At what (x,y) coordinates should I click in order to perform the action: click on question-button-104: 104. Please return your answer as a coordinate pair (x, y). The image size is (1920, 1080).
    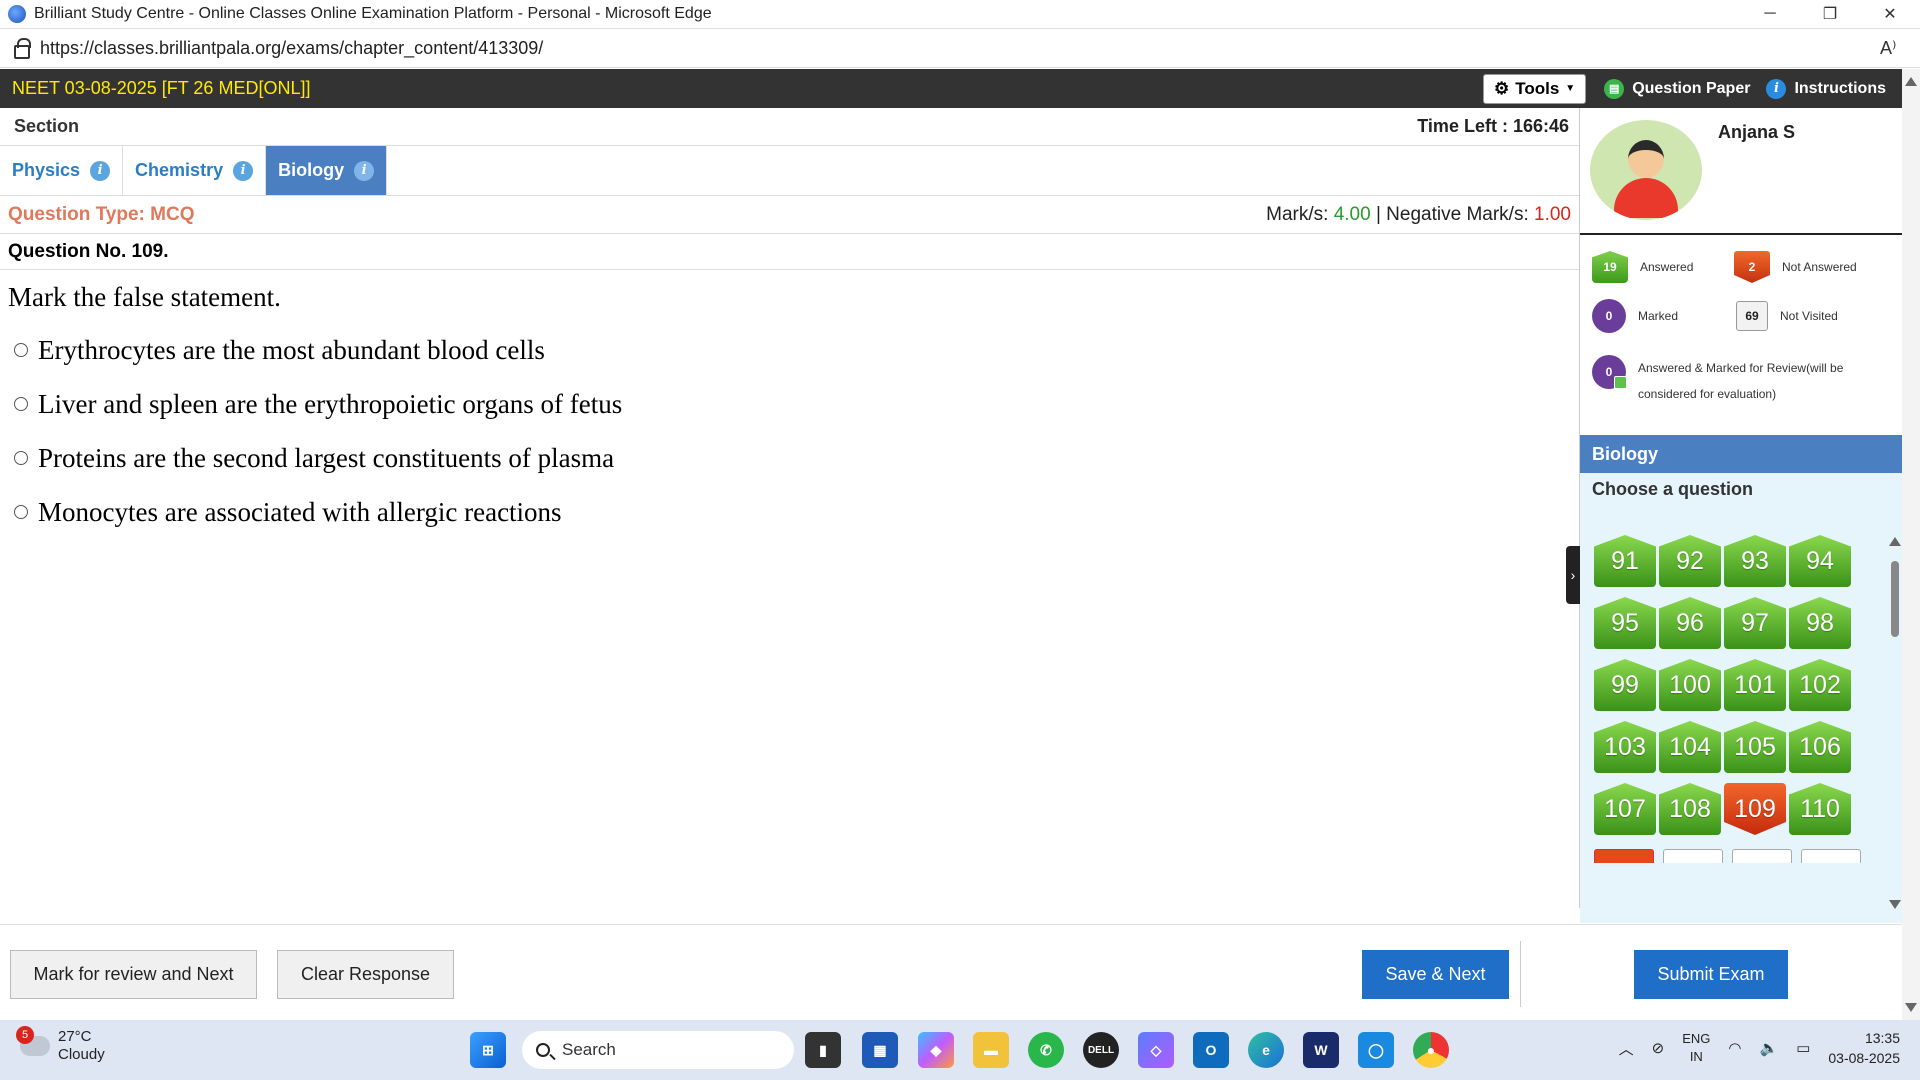
    Looking at the image, I should click on (1690, 747).